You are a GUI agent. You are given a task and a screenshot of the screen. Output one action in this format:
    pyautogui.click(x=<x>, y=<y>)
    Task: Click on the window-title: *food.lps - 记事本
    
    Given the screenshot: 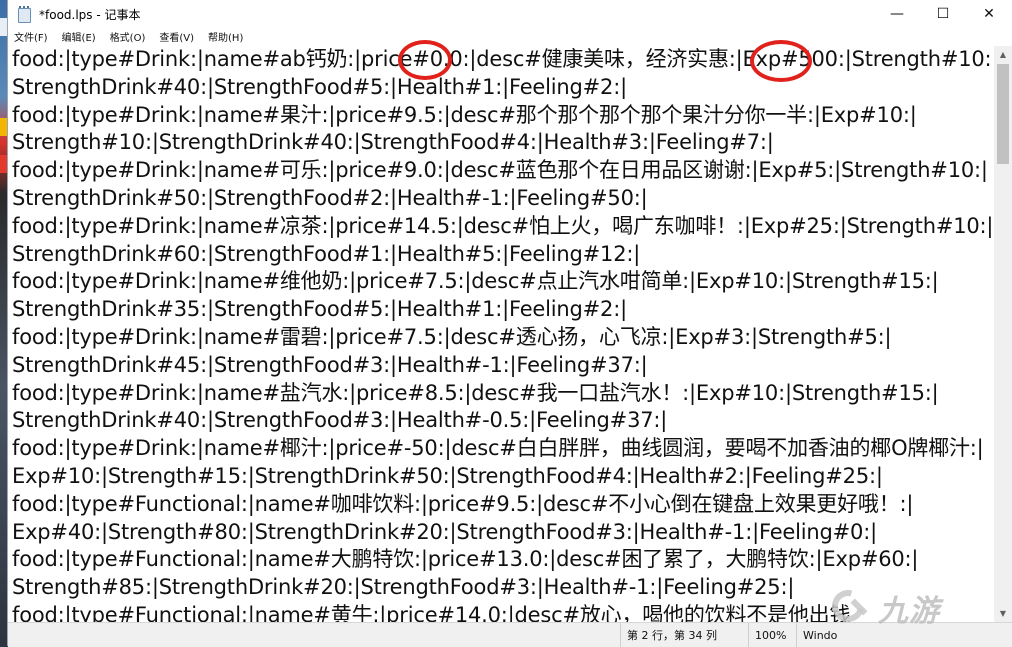 What is the action you would take?
    pyautogui.click(x=90, y=14)
    